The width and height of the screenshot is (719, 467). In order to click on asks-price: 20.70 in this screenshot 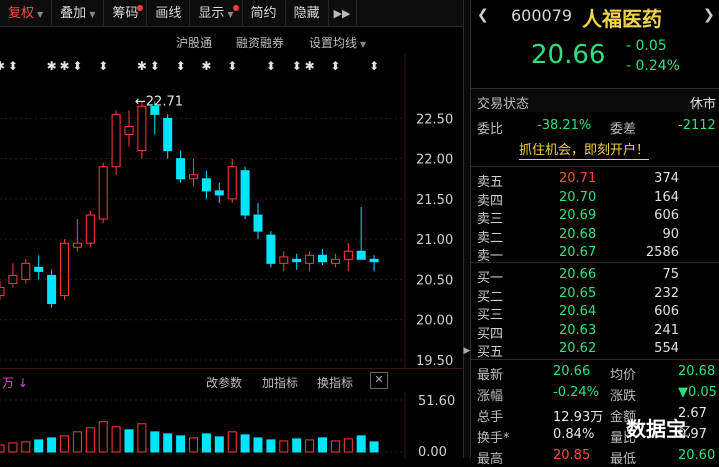, I will do `click(578, 197)`.